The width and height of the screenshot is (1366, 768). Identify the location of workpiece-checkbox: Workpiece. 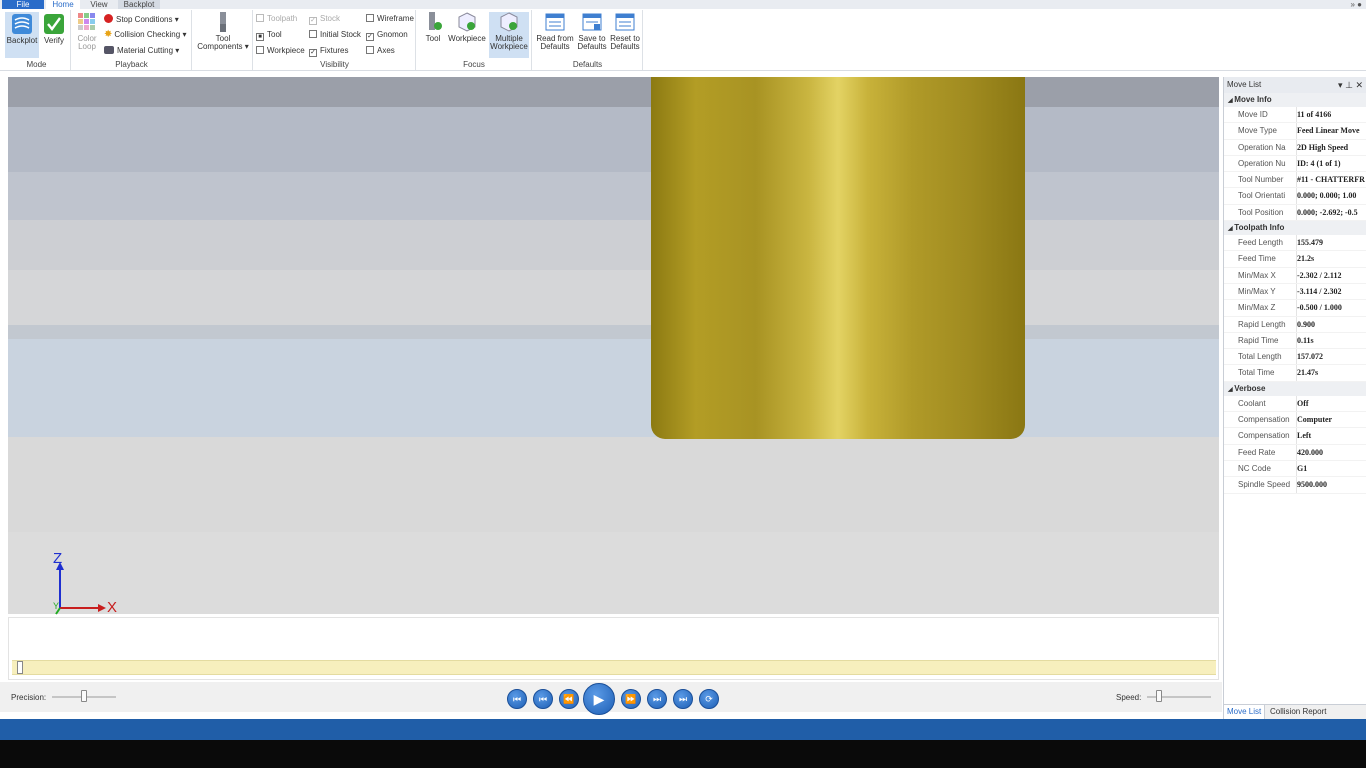
(280, 51).